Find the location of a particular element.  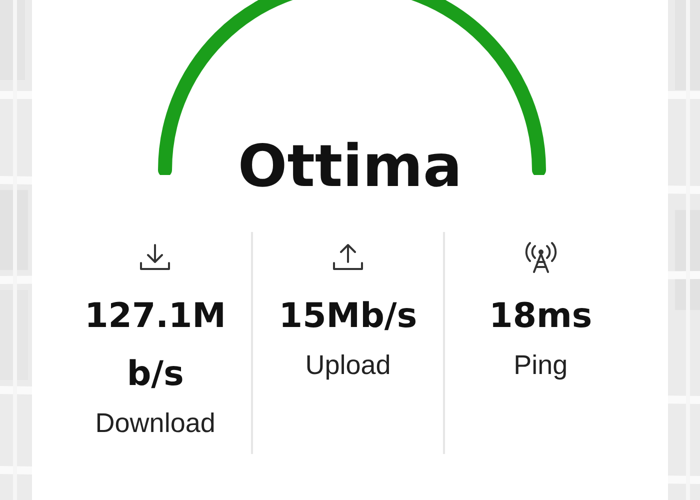

rating-label: Ottima is located at coordinates (350, 166).